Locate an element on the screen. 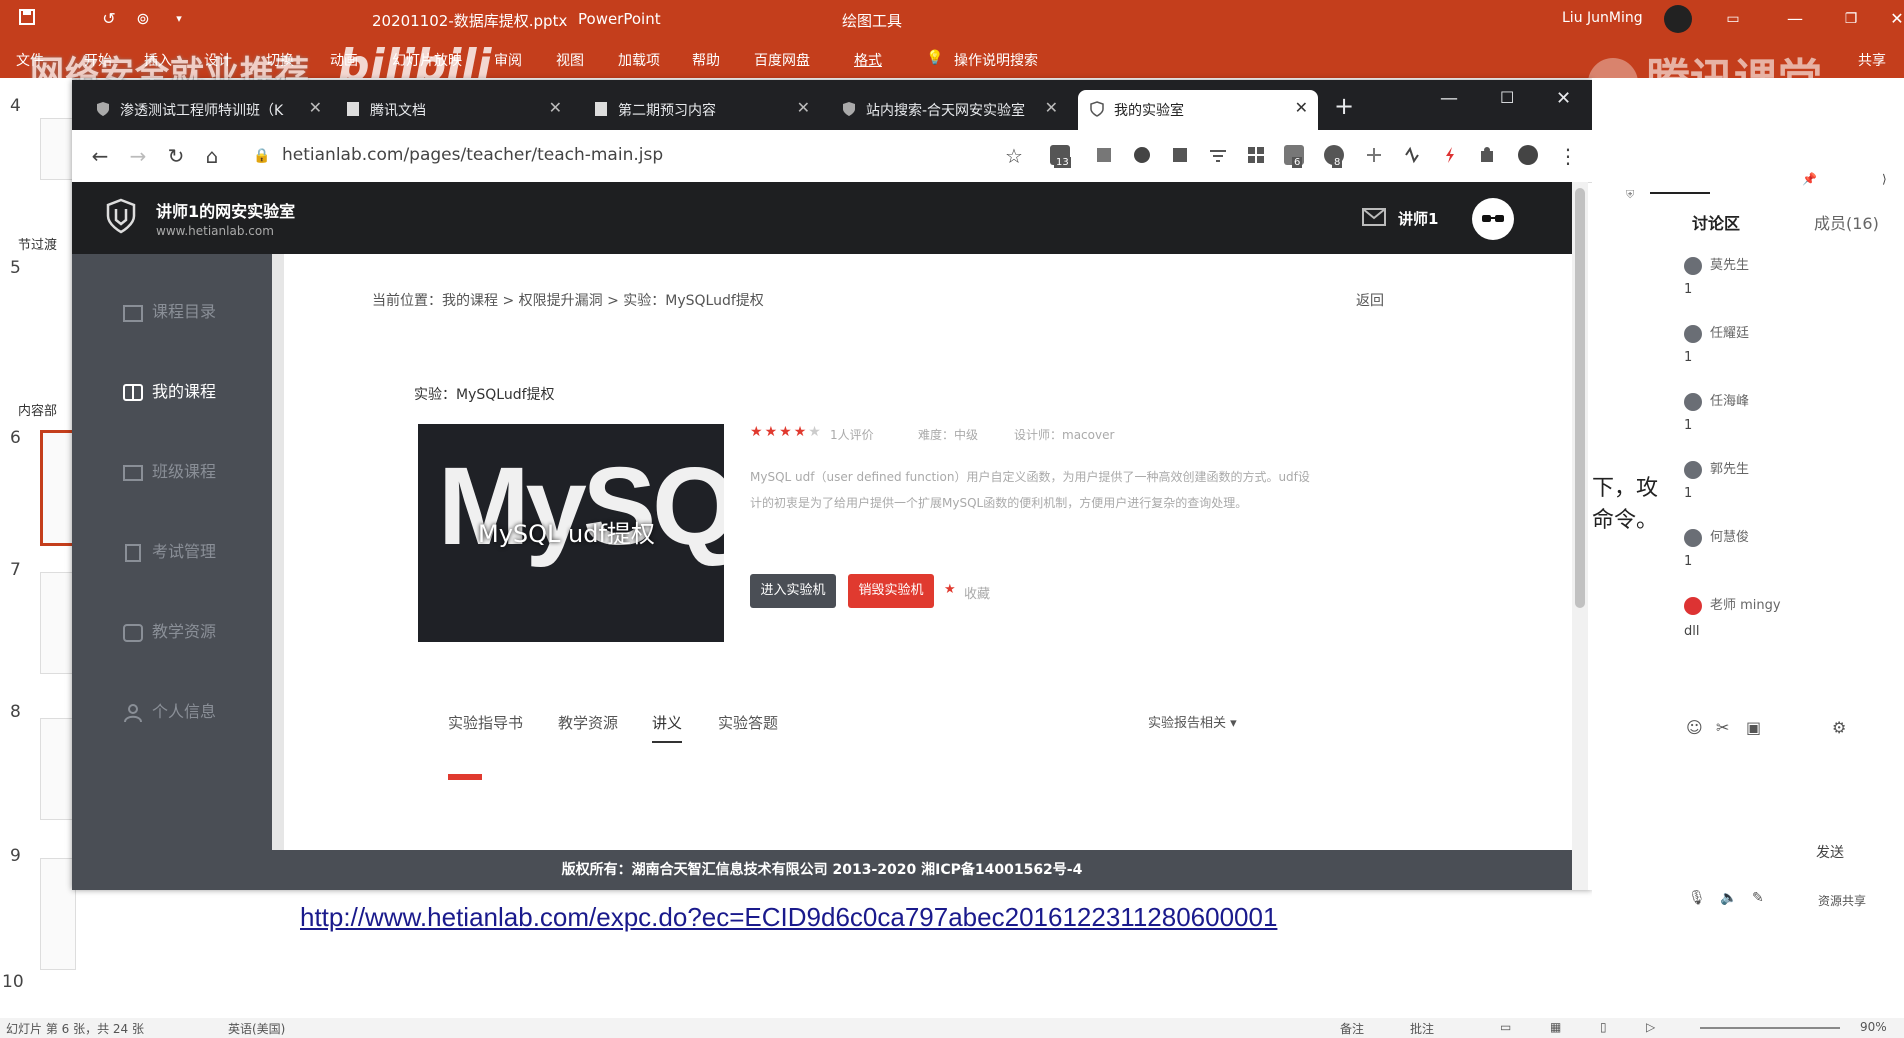  sidebar-scrollbar is located at coordinates (278, 552).